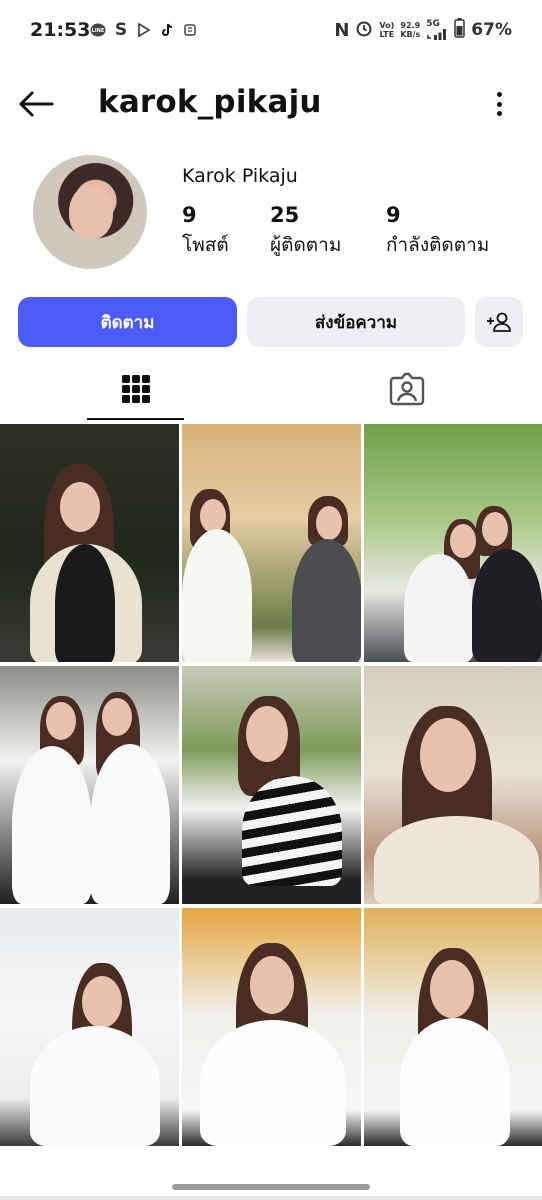  Describe the element at coordinates (271, 1187) in the screenshot. I see `gesture-navigation-bar` at that location.